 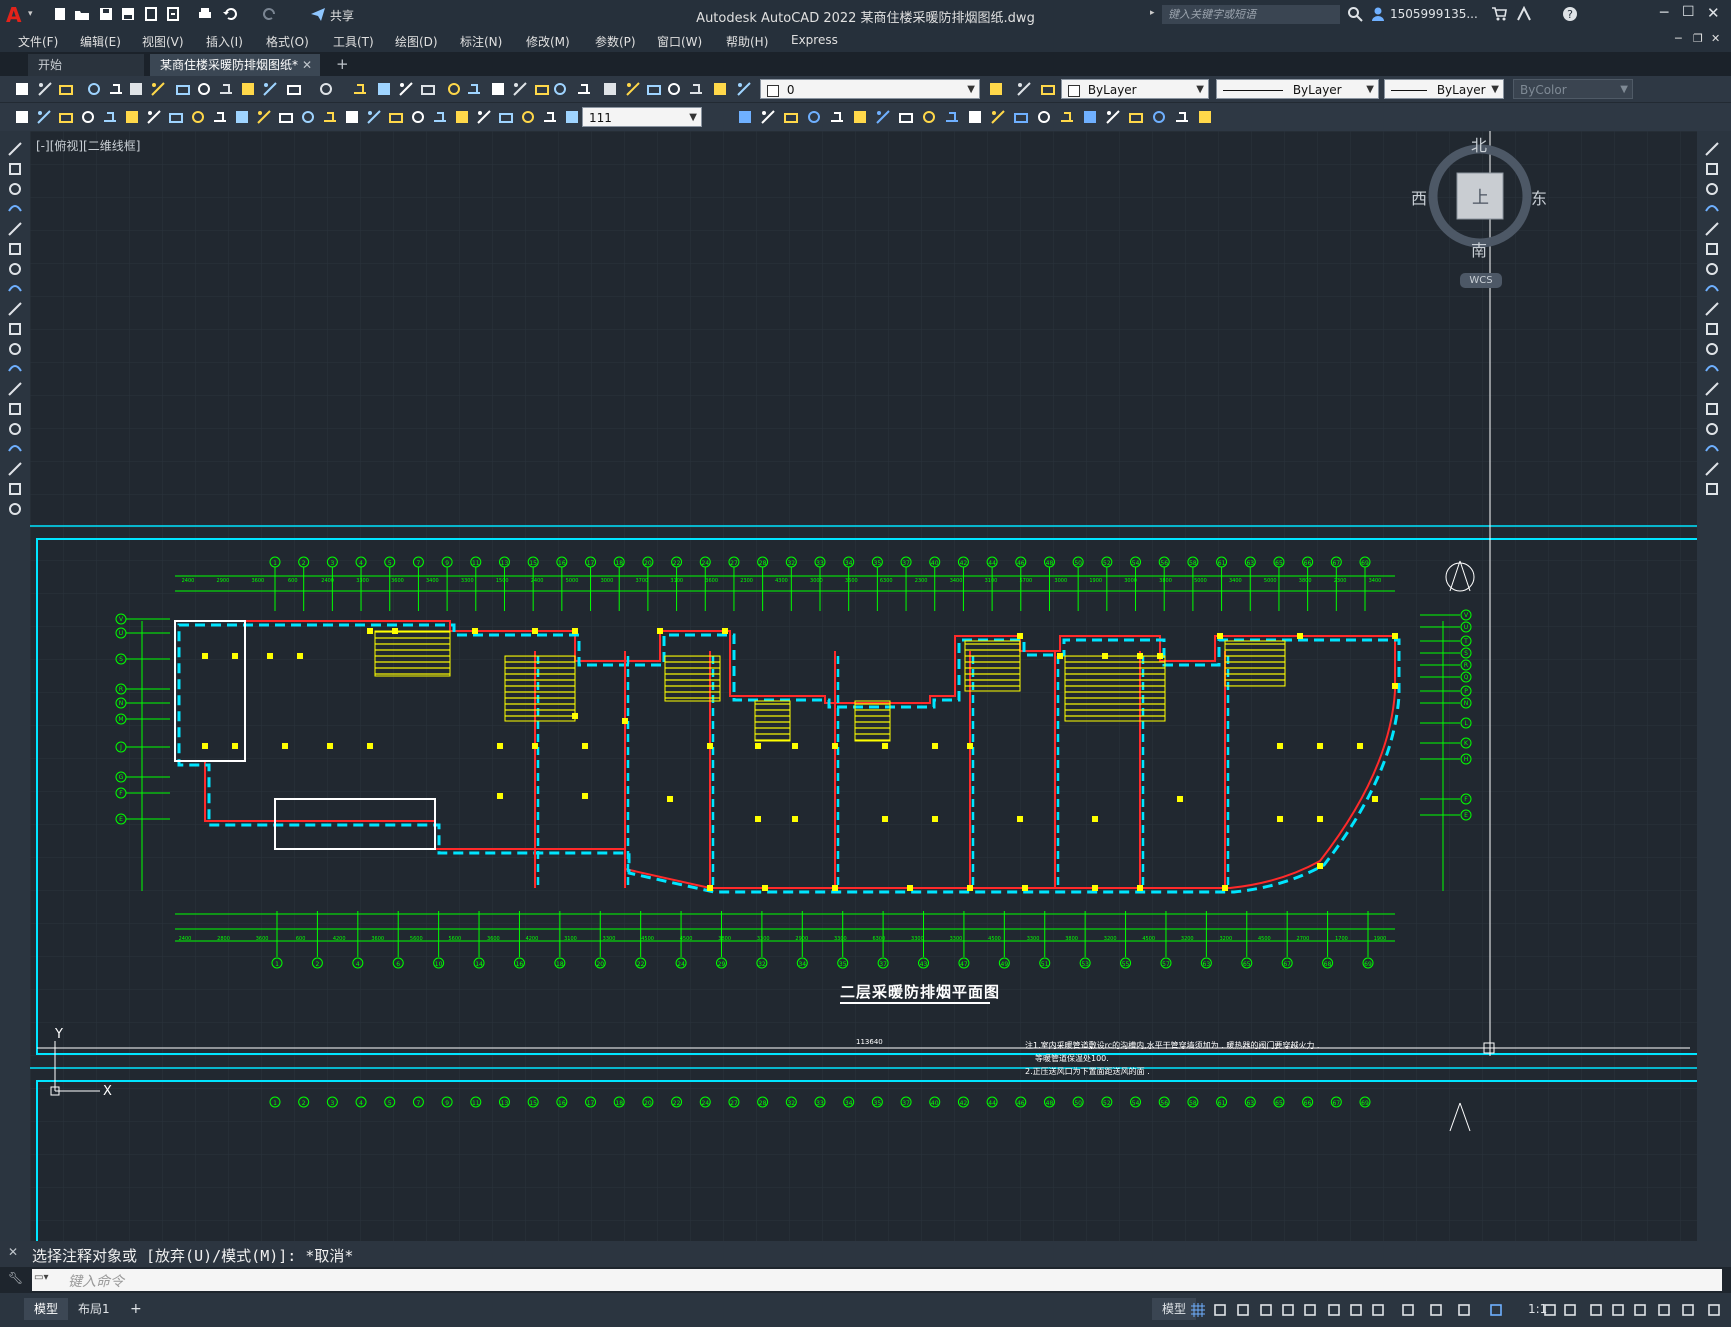 What do you see at coordinates (1715, 38) in the screenshot?
I see `doc-close-button: ✕` at bounding box center [1715, 38].